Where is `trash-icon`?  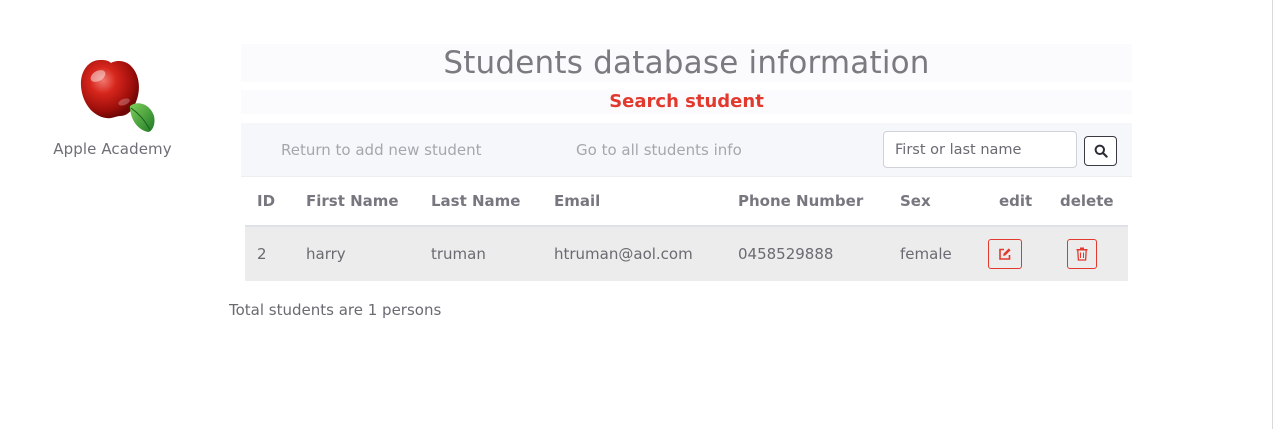 trash-icon is located at coordinates (1082, 254).